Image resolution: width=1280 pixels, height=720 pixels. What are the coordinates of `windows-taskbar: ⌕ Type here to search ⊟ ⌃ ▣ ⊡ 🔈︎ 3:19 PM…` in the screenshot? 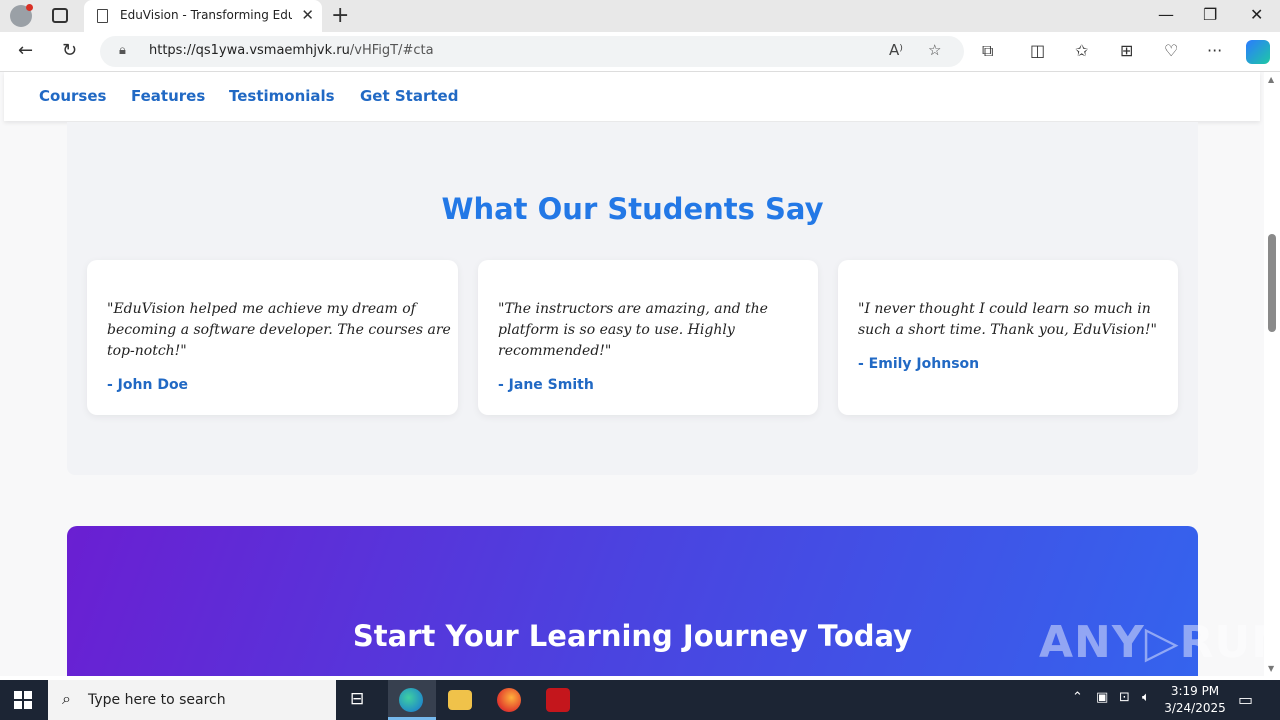 It's located at (640, 700).